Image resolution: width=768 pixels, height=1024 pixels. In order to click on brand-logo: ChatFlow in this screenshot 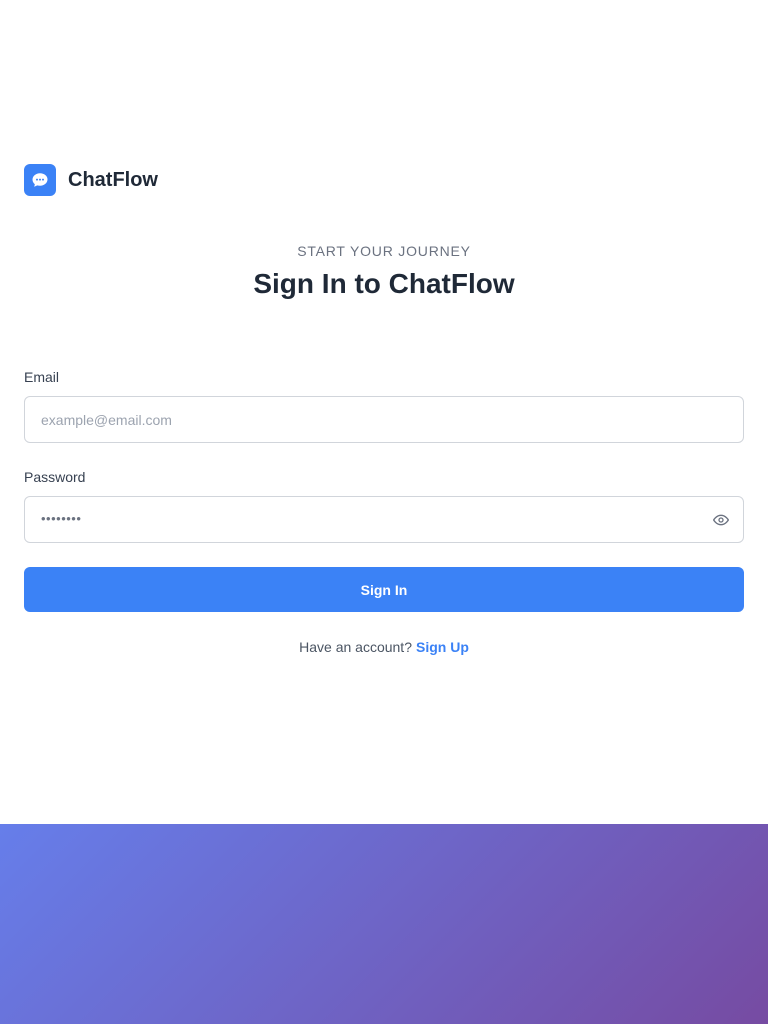, I will do `click(91, 180)`.